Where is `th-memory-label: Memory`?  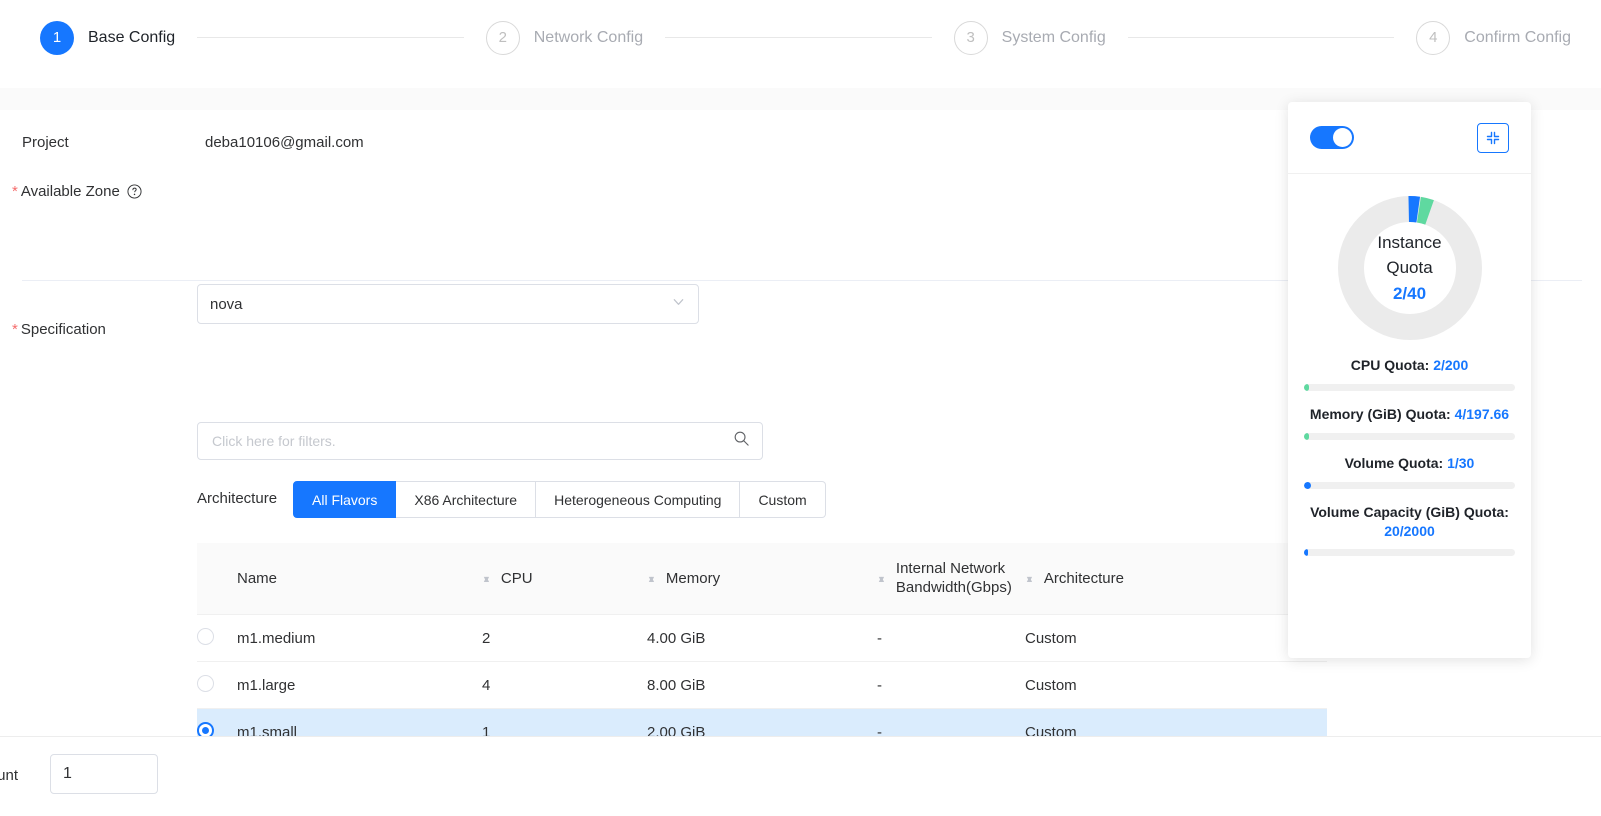
th-memory-label: Memory is located at coordinates (693, 578).